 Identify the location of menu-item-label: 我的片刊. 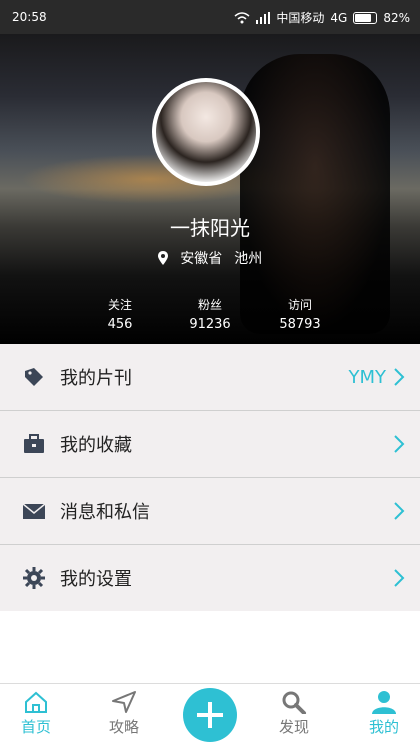
(96, 378).